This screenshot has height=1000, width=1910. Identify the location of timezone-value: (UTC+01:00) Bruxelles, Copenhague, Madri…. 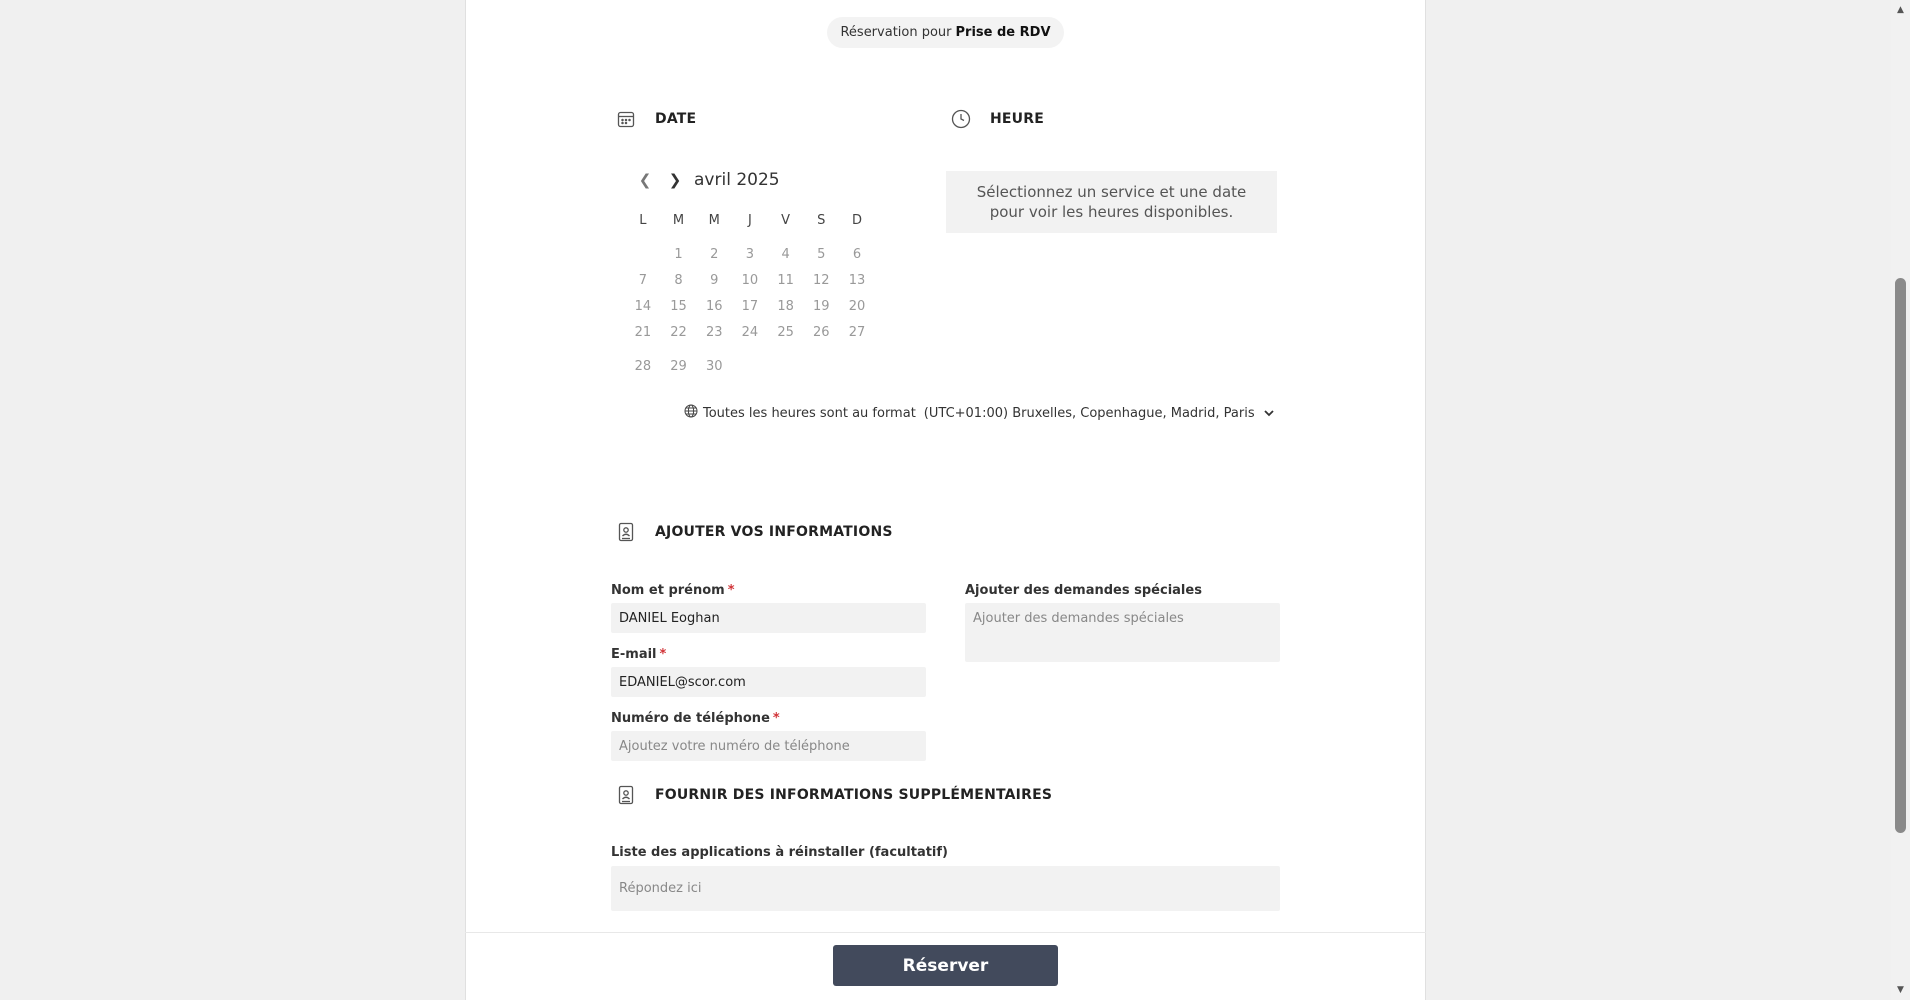
(1089, 413).